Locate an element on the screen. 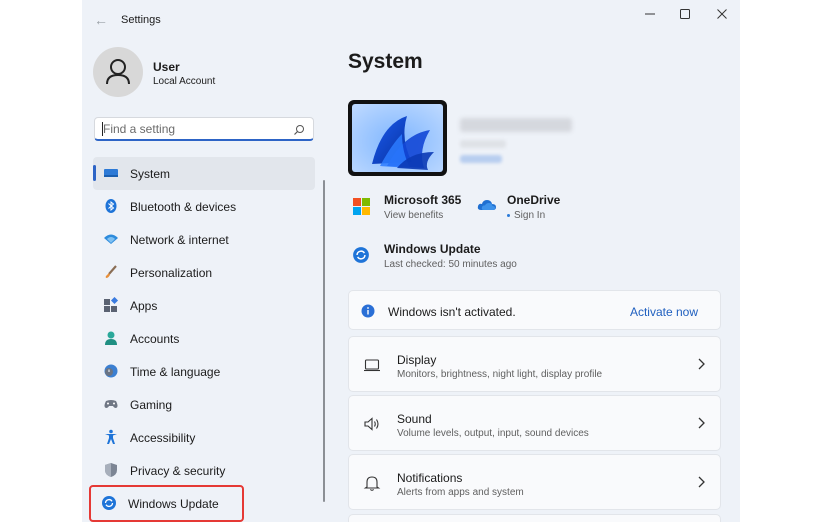 This screenshot has width=822, height=522. sidebar-item-system: System is located at coordinates (204, 173).